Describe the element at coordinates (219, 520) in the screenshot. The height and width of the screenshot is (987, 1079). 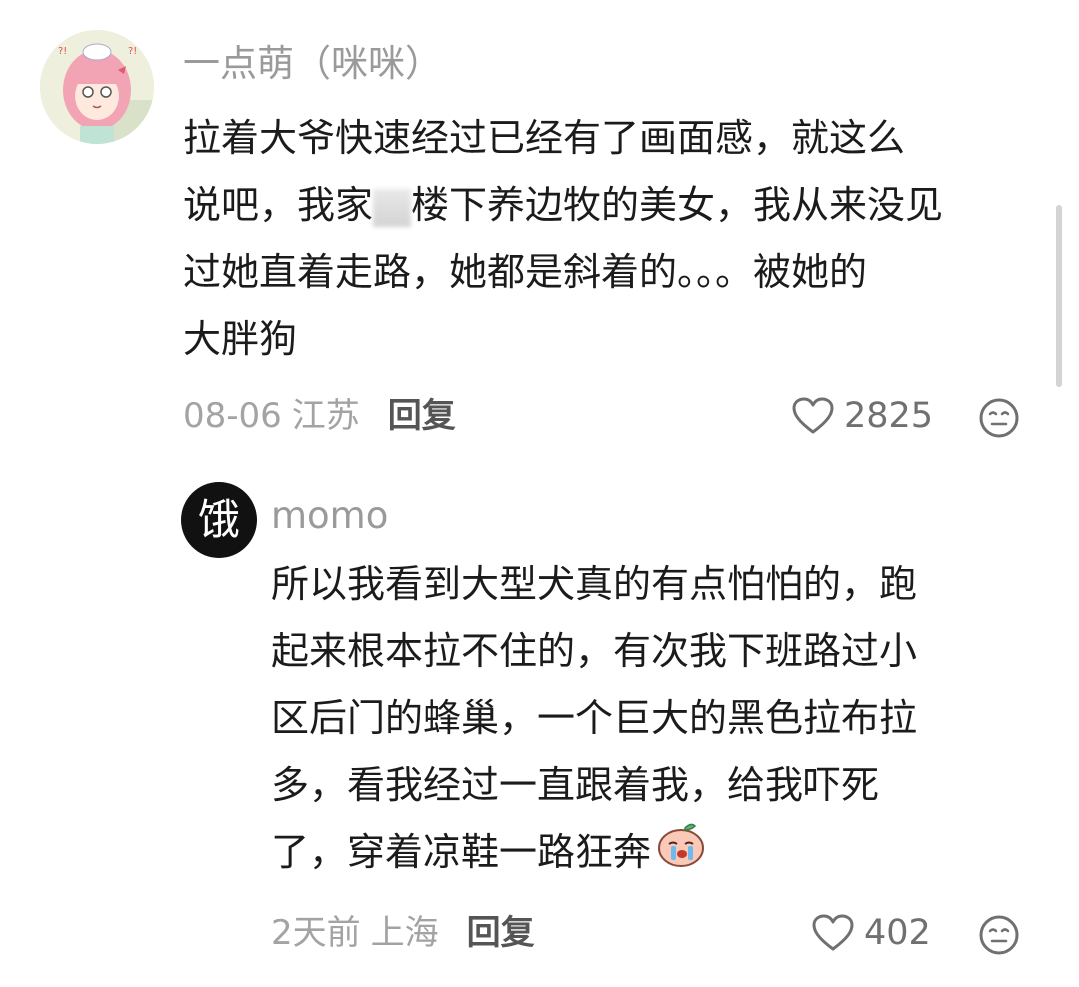
I see `user-avatar: 饿` at that location.